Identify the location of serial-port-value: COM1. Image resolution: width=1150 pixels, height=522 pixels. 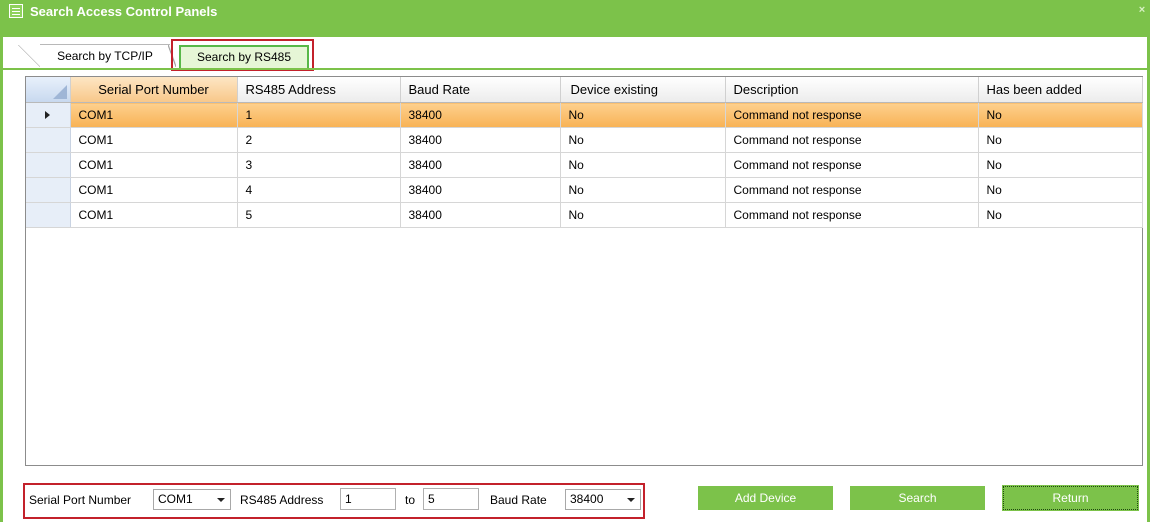
(175, 499).